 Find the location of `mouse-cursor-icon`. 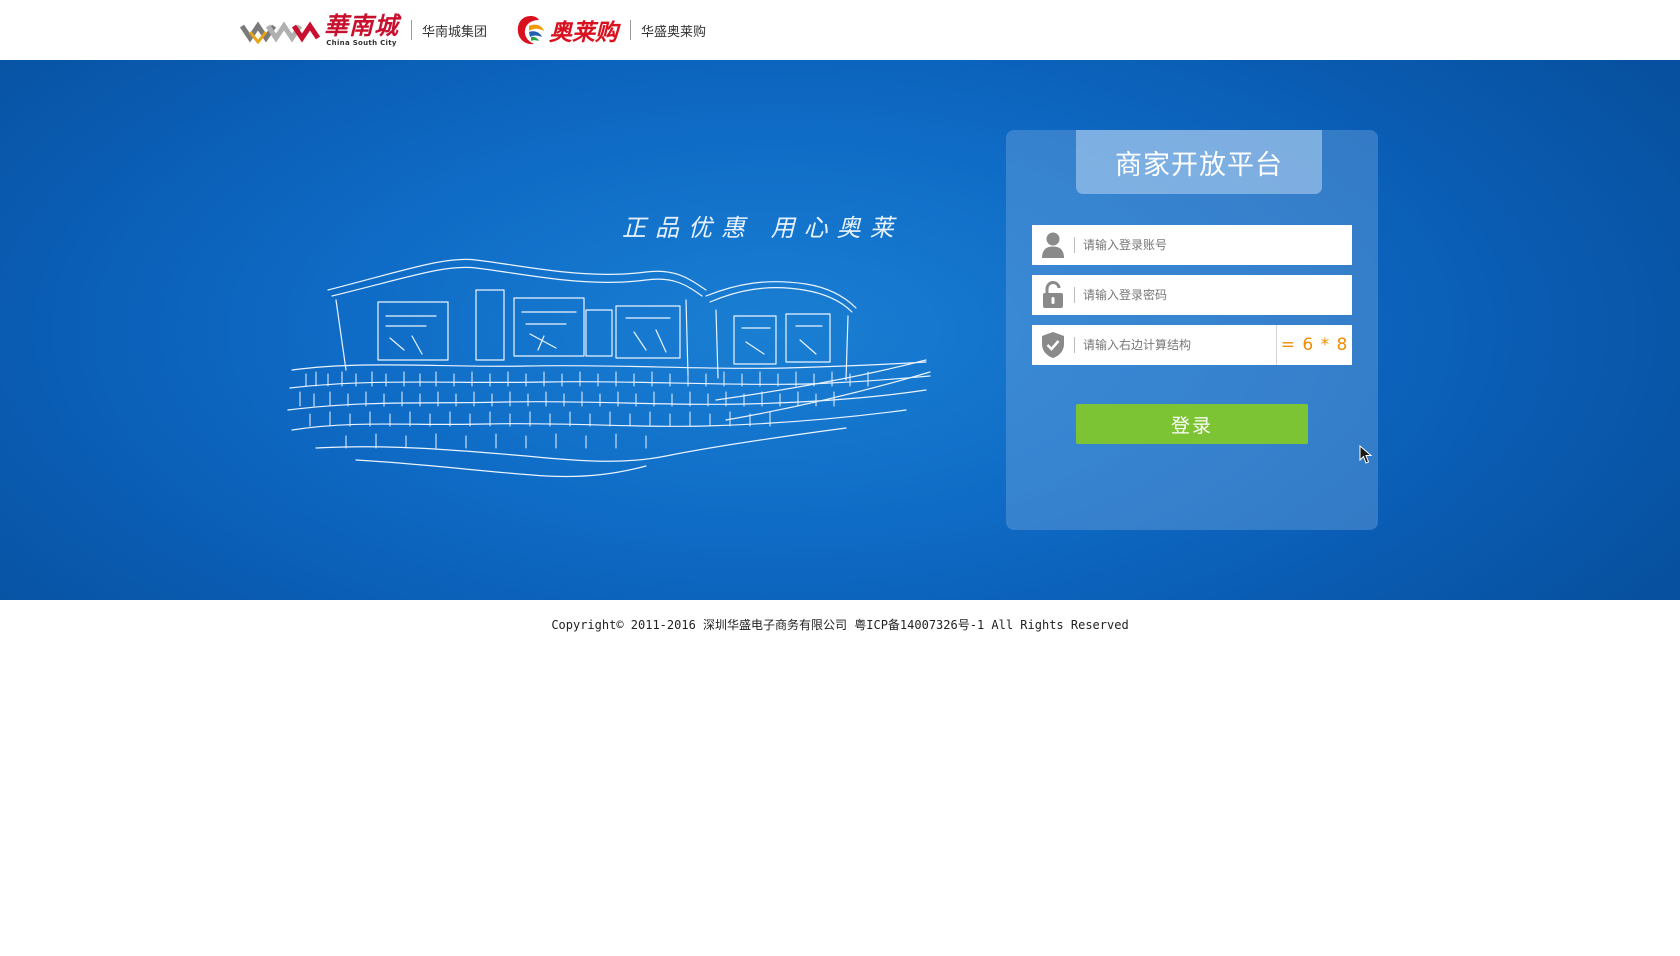

mouse-cursor-icon is located at coordinates (1366, 454).